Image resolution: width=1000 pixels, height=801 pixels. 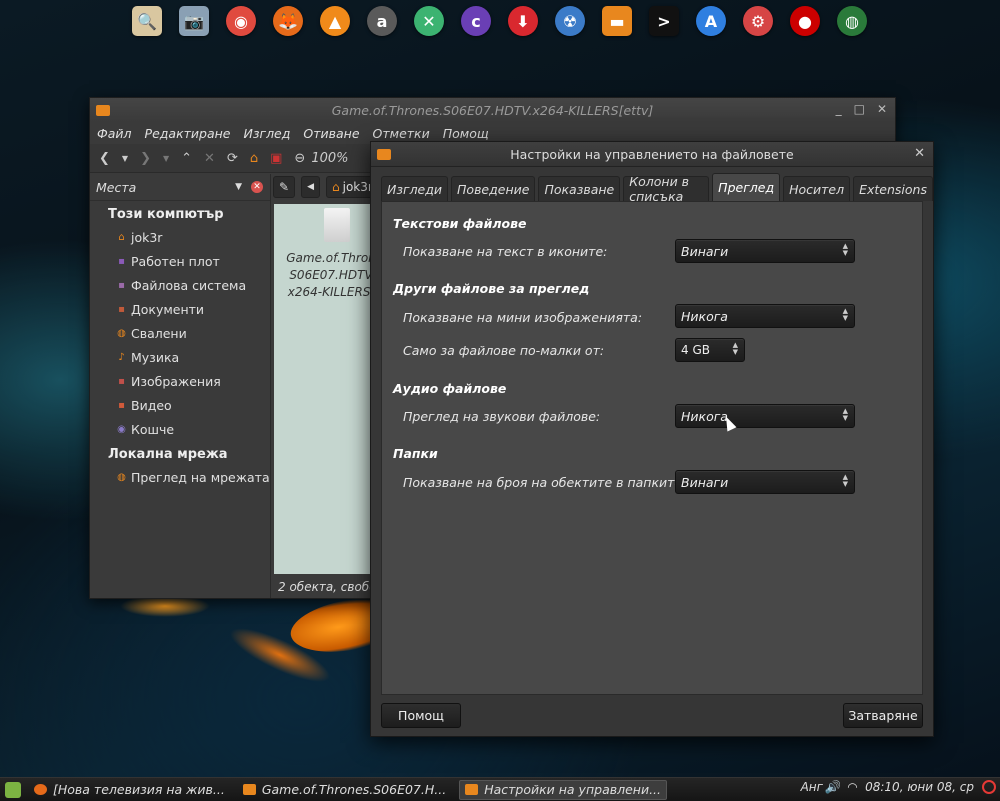 What do you see at coordinates (476, 21) in the screenshot?
I see `clementine-icon: c` at bounding box center [476, 21].